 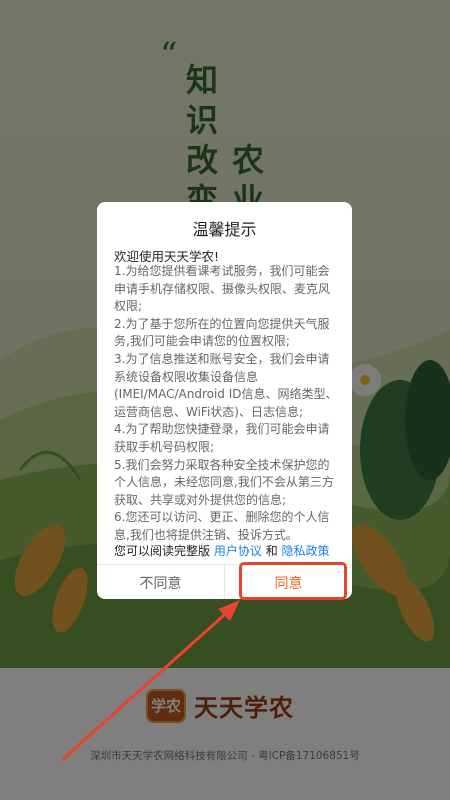 What do you see at coordinates (150, 681) in the screenshot?
I see `annotation-arrow-icon` at bounding box center [150, 681].